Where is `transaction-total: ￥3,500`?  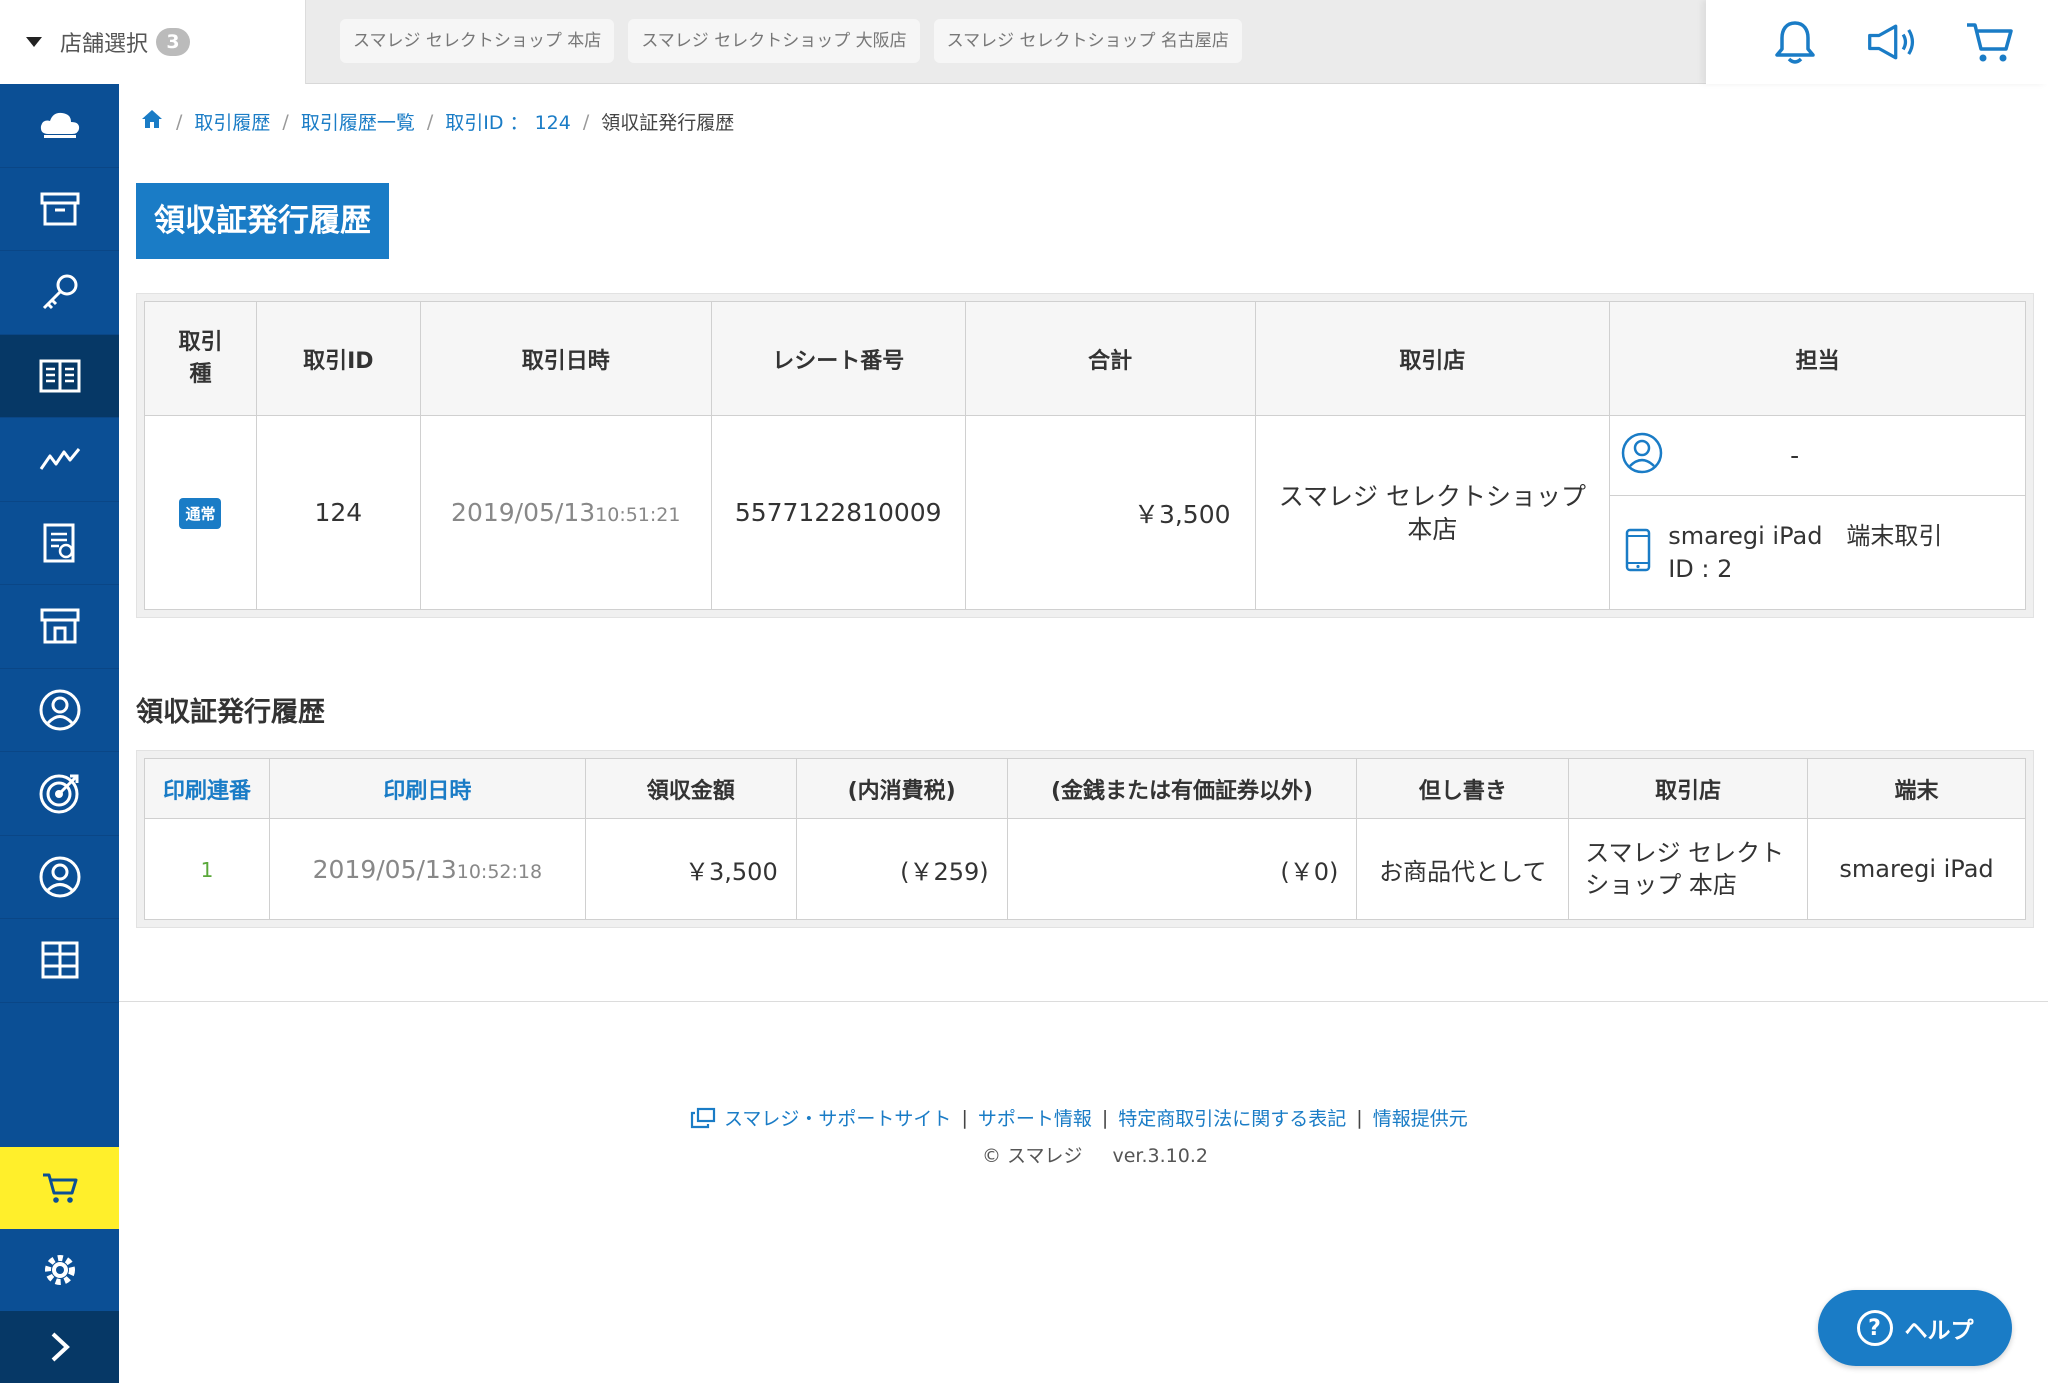 transaction-total: ￥3,500 is located at coordinates (1110, 512).